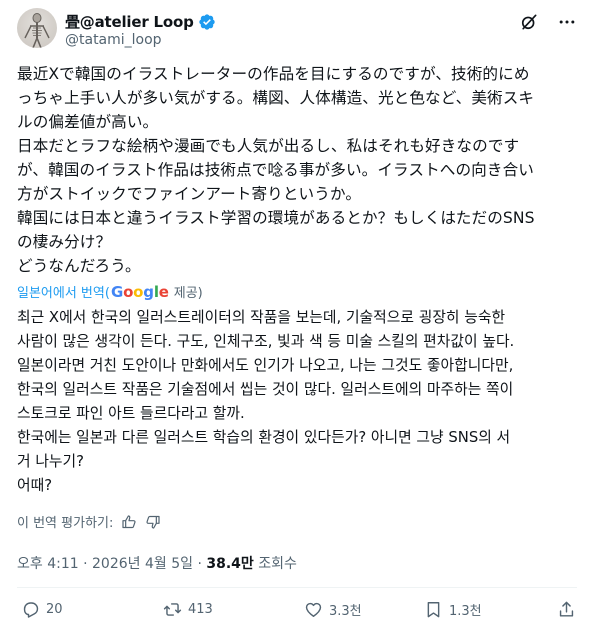  Describe the element at coordinates (200, 609) in the screenshot. I see `repost-count: 413` at that location.